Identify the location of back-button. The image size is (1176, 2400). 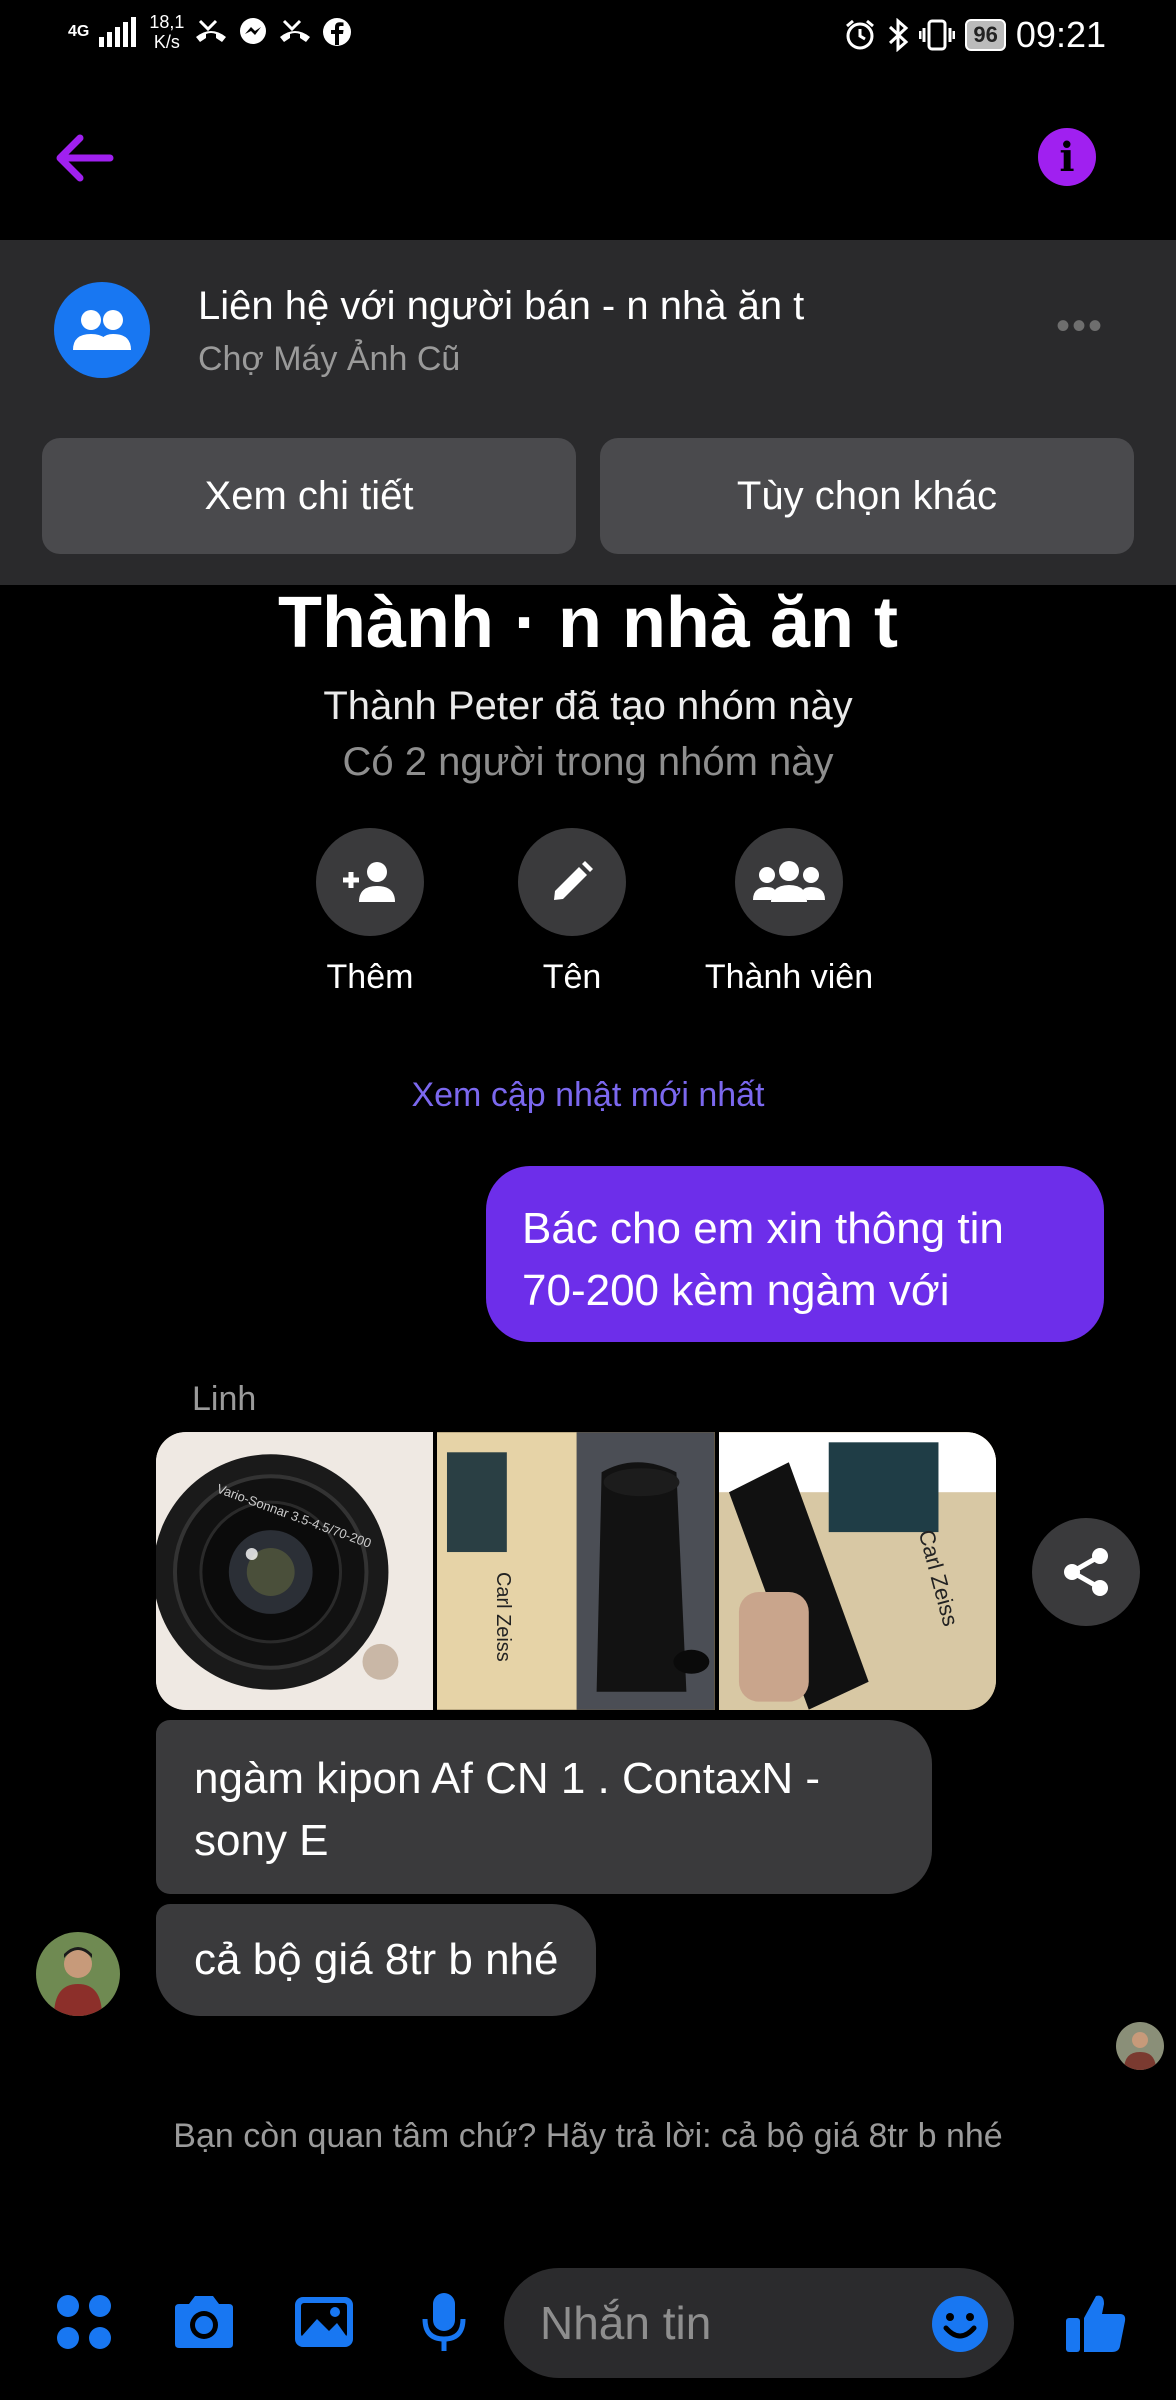
(84, 158).